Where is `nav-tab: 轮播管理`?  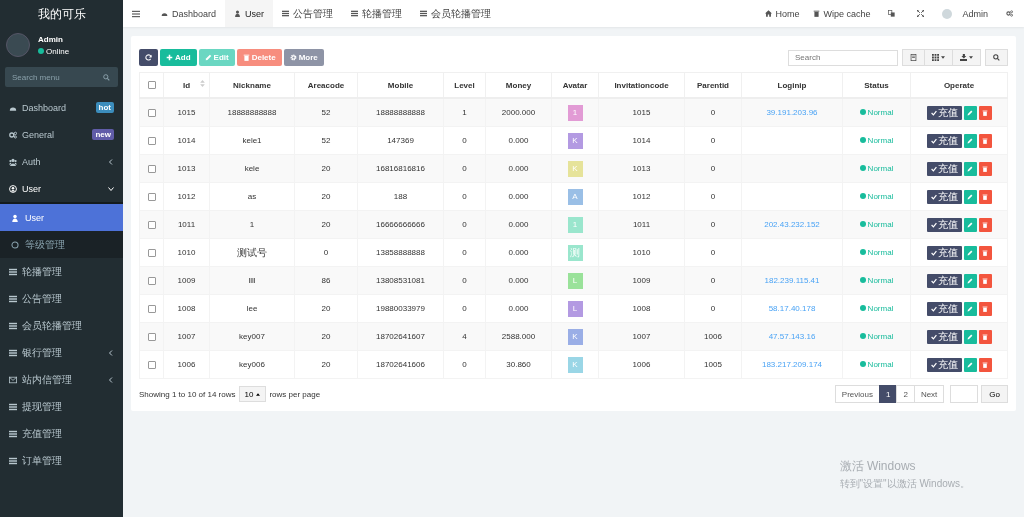
nav-tab: 轮播管理 is located at coordinates (377, 13).